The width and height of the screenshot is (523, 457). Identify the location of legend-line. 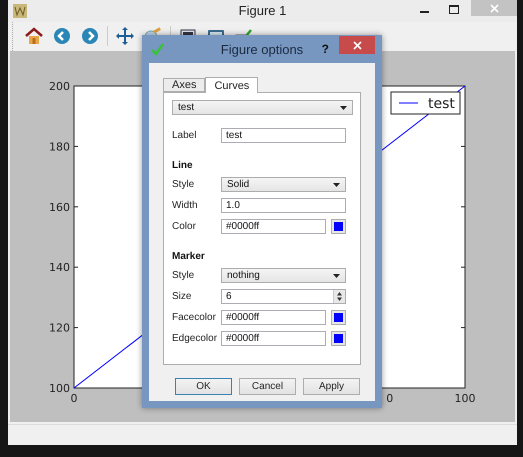
(408, 103).